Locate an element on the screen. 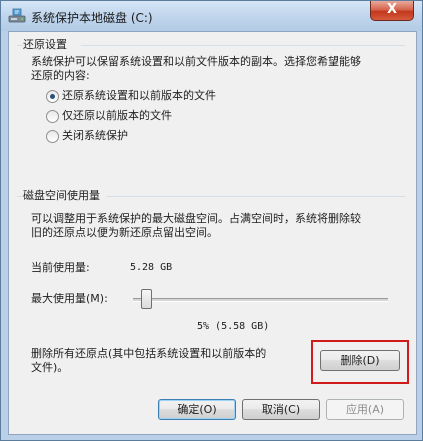 Image resolution: width=423 pixels, height=441 pixels. delete-description-line2: 文件)。 is located at coordinates (50, 367).